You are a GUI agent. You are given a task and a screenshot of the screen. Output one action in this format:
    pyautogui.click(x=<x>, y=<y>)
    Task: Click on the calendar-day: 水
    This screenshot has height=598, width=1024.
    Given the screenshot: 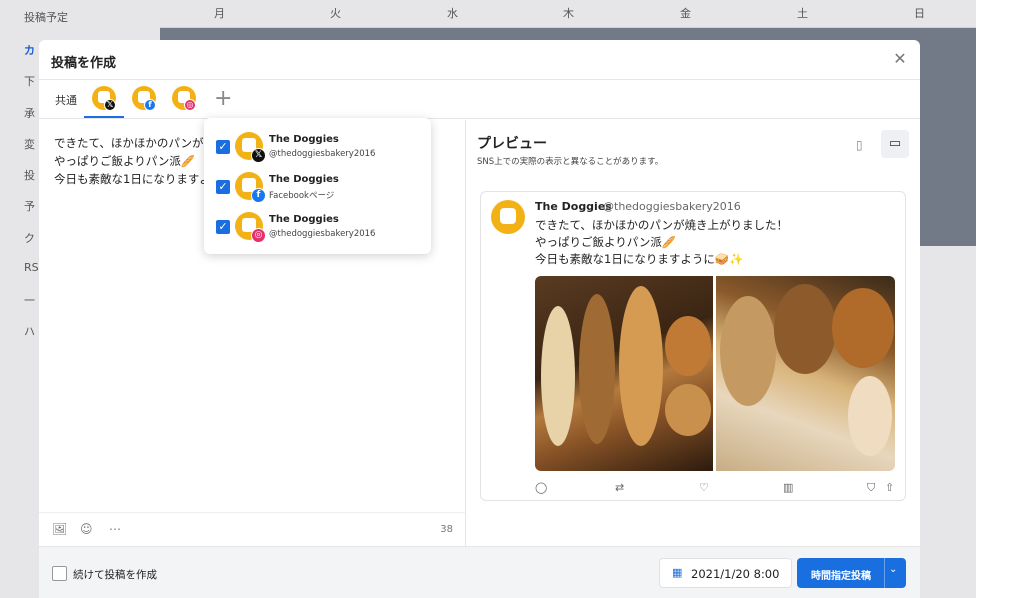 What is the action you would take?
    pyautogui.click(x=452, y=13)
    